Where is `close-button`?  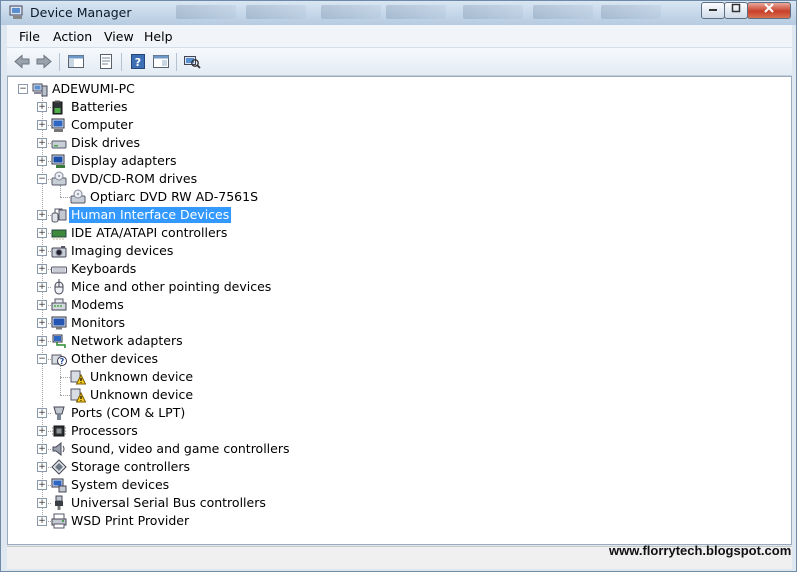 close-button is located at coordinates (769, 10).